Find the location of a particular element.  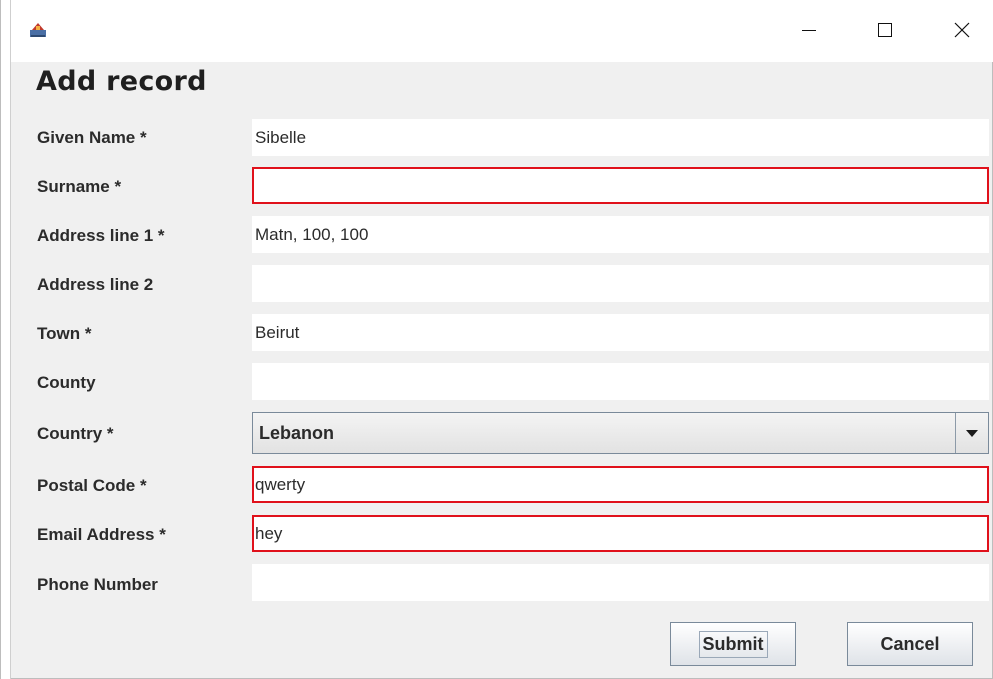

phone-number-field is located at coordinates (620, 582).